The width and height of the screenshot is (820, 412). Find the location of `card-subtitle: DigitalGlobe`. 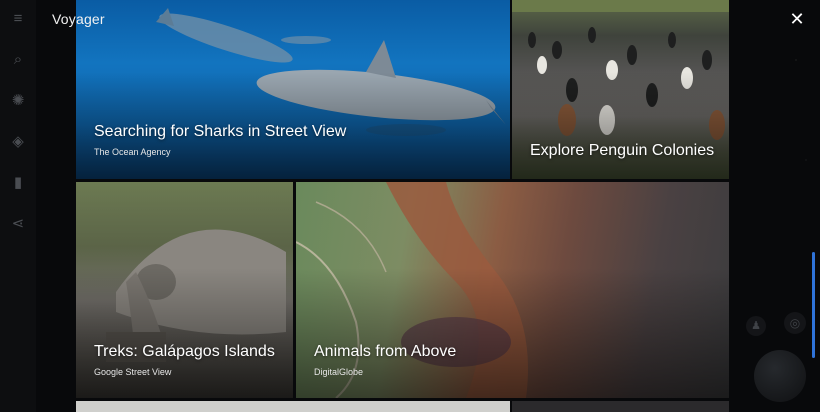

card-subtitle: DigitalGlobe is located at coordinates (339, 372).